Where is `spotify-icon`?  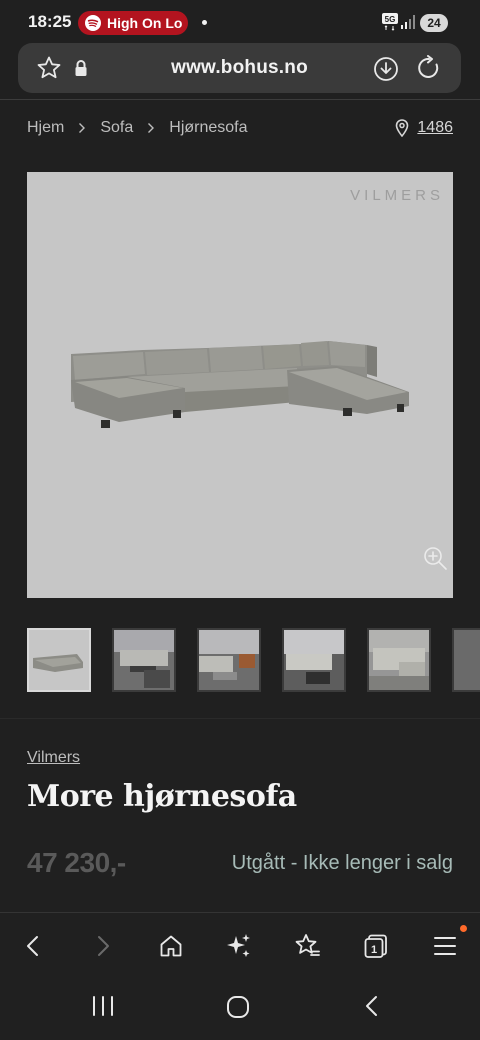
spotify-icon is located at coordinates (93, 23).